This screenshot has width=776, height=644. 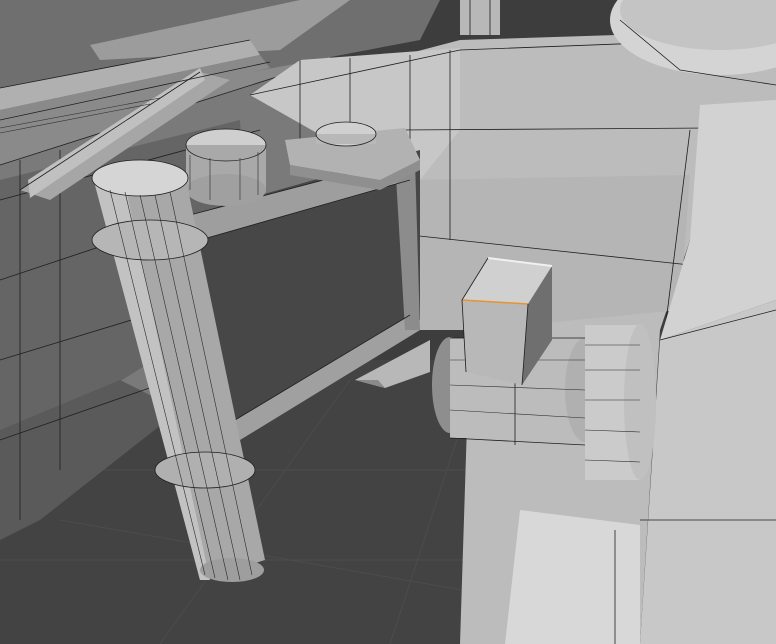 I want to click on cylinder-post-rear, so click(x=226, y=167).